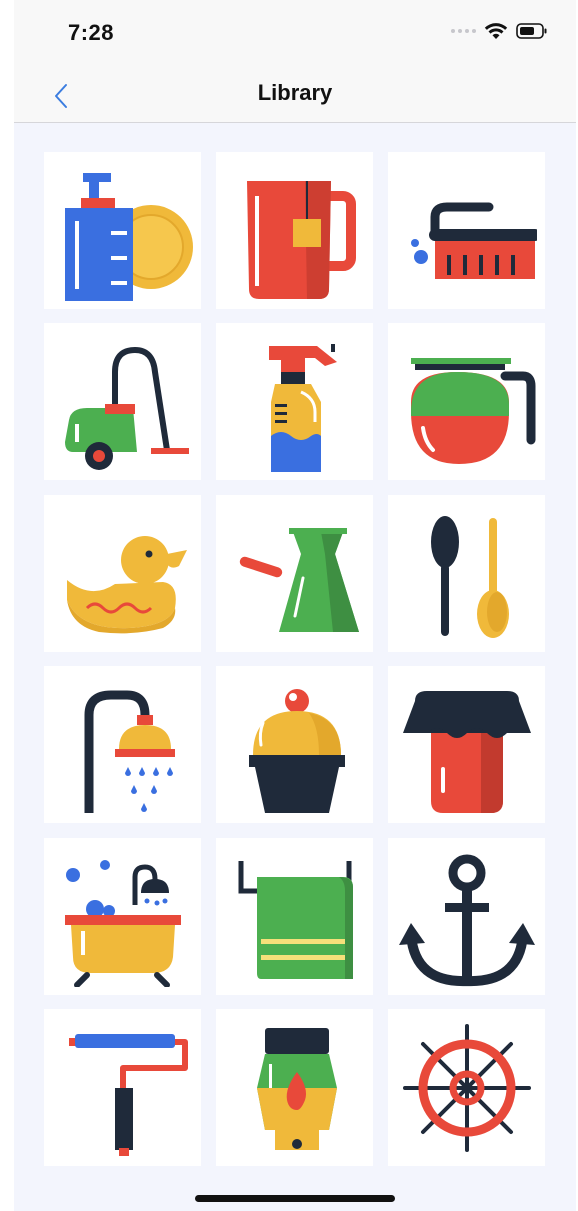 The height and width of the screenshot is (1211, 578). I want to click on mug-icon, so click(301, 239).